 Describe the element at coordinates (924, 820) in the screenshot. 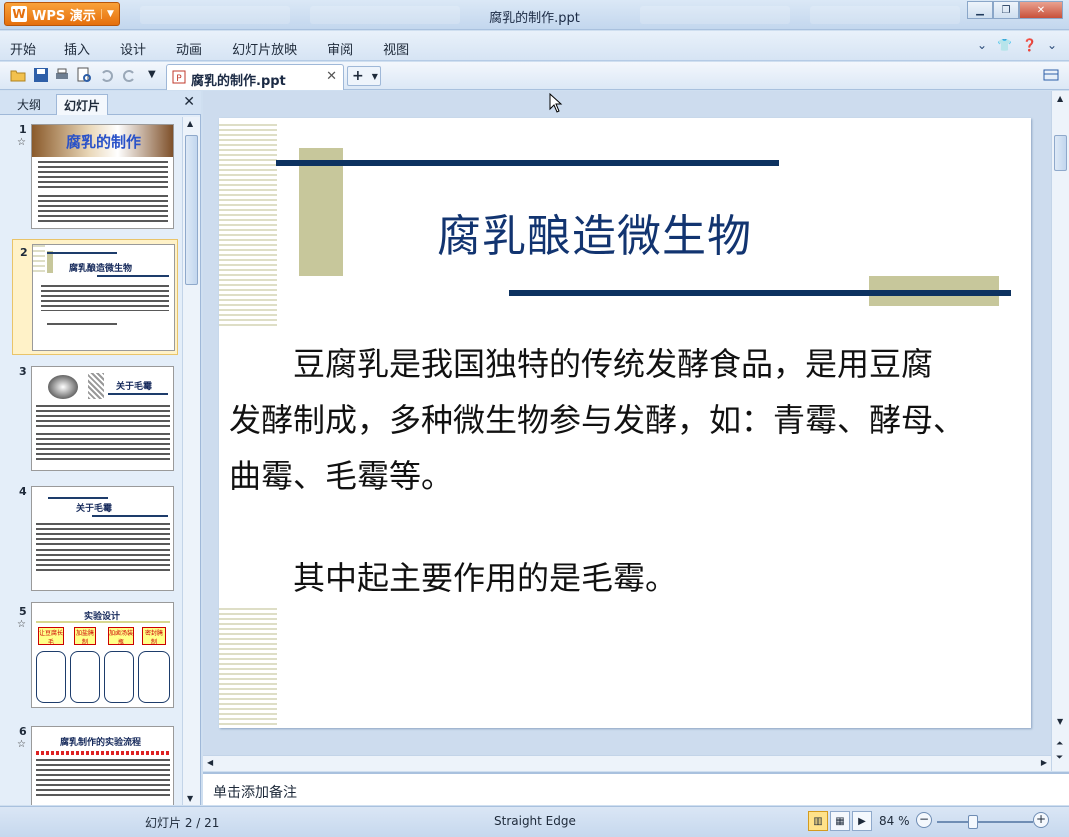

I see `zoom-out-button: −` at that location.